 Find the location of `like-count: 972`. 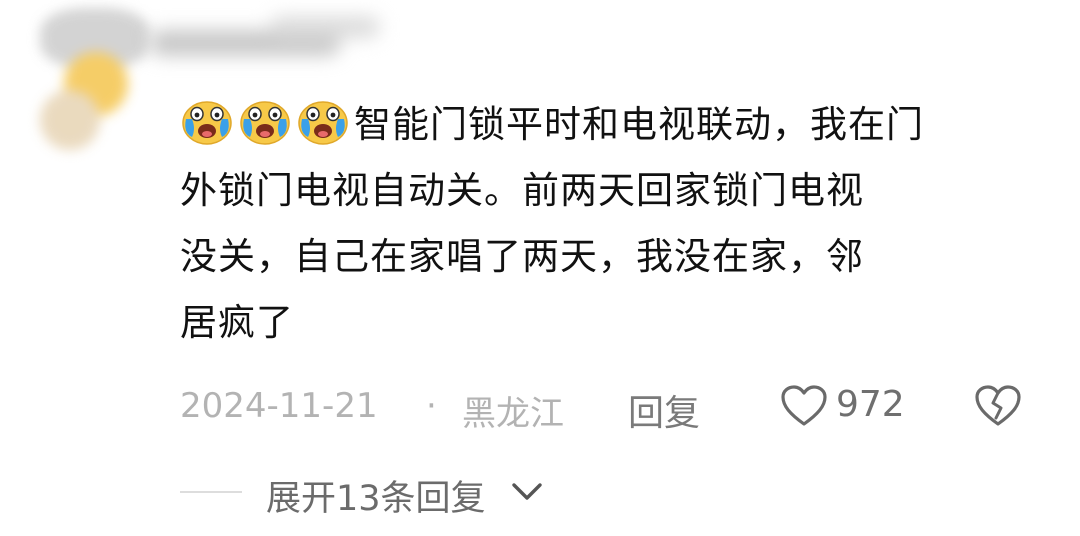

like-count: 972 is located at coordinates (870, 404).